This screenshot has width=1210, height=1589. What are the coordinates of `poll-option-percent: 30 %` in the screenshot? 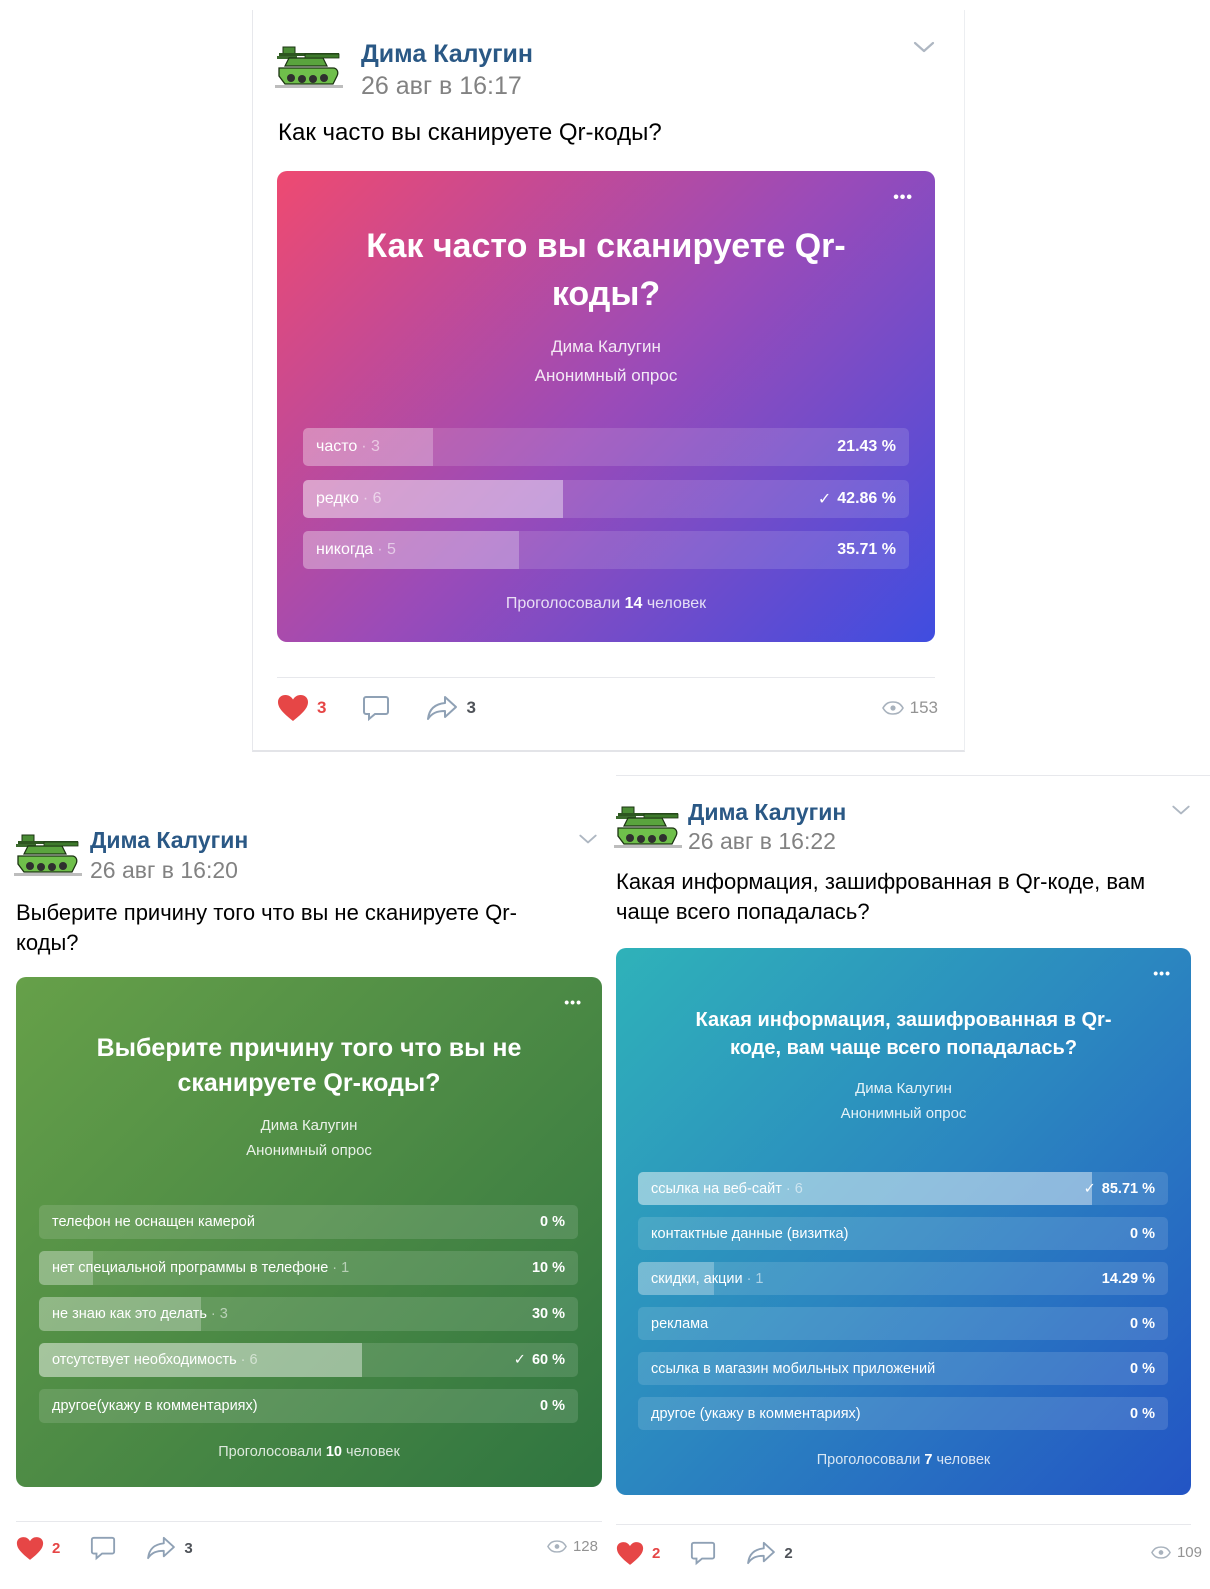 It's located at (548, 1314).